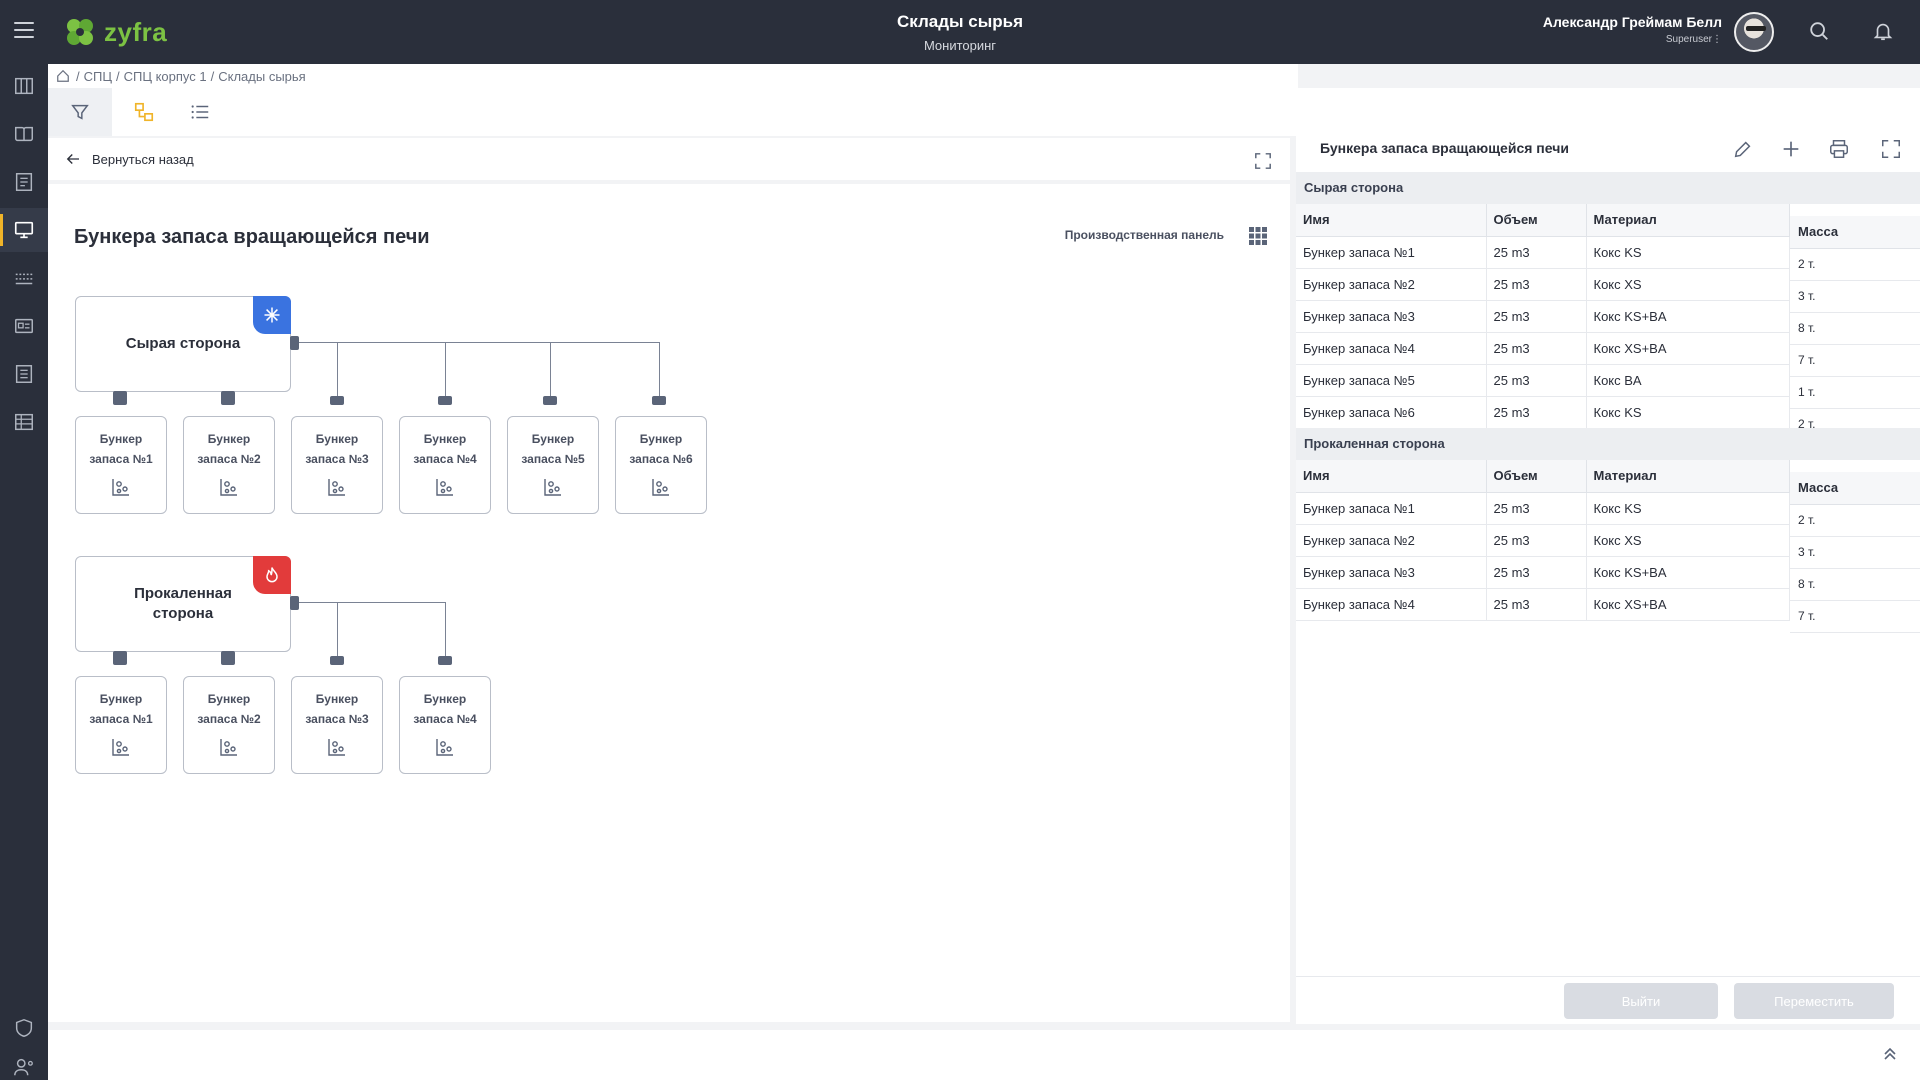 This screenshot has width=1920, height=1080. Describe the element at coordinates (183, 593) in the screenshot. I see `parent-node-label: Прокаленная` at that location.